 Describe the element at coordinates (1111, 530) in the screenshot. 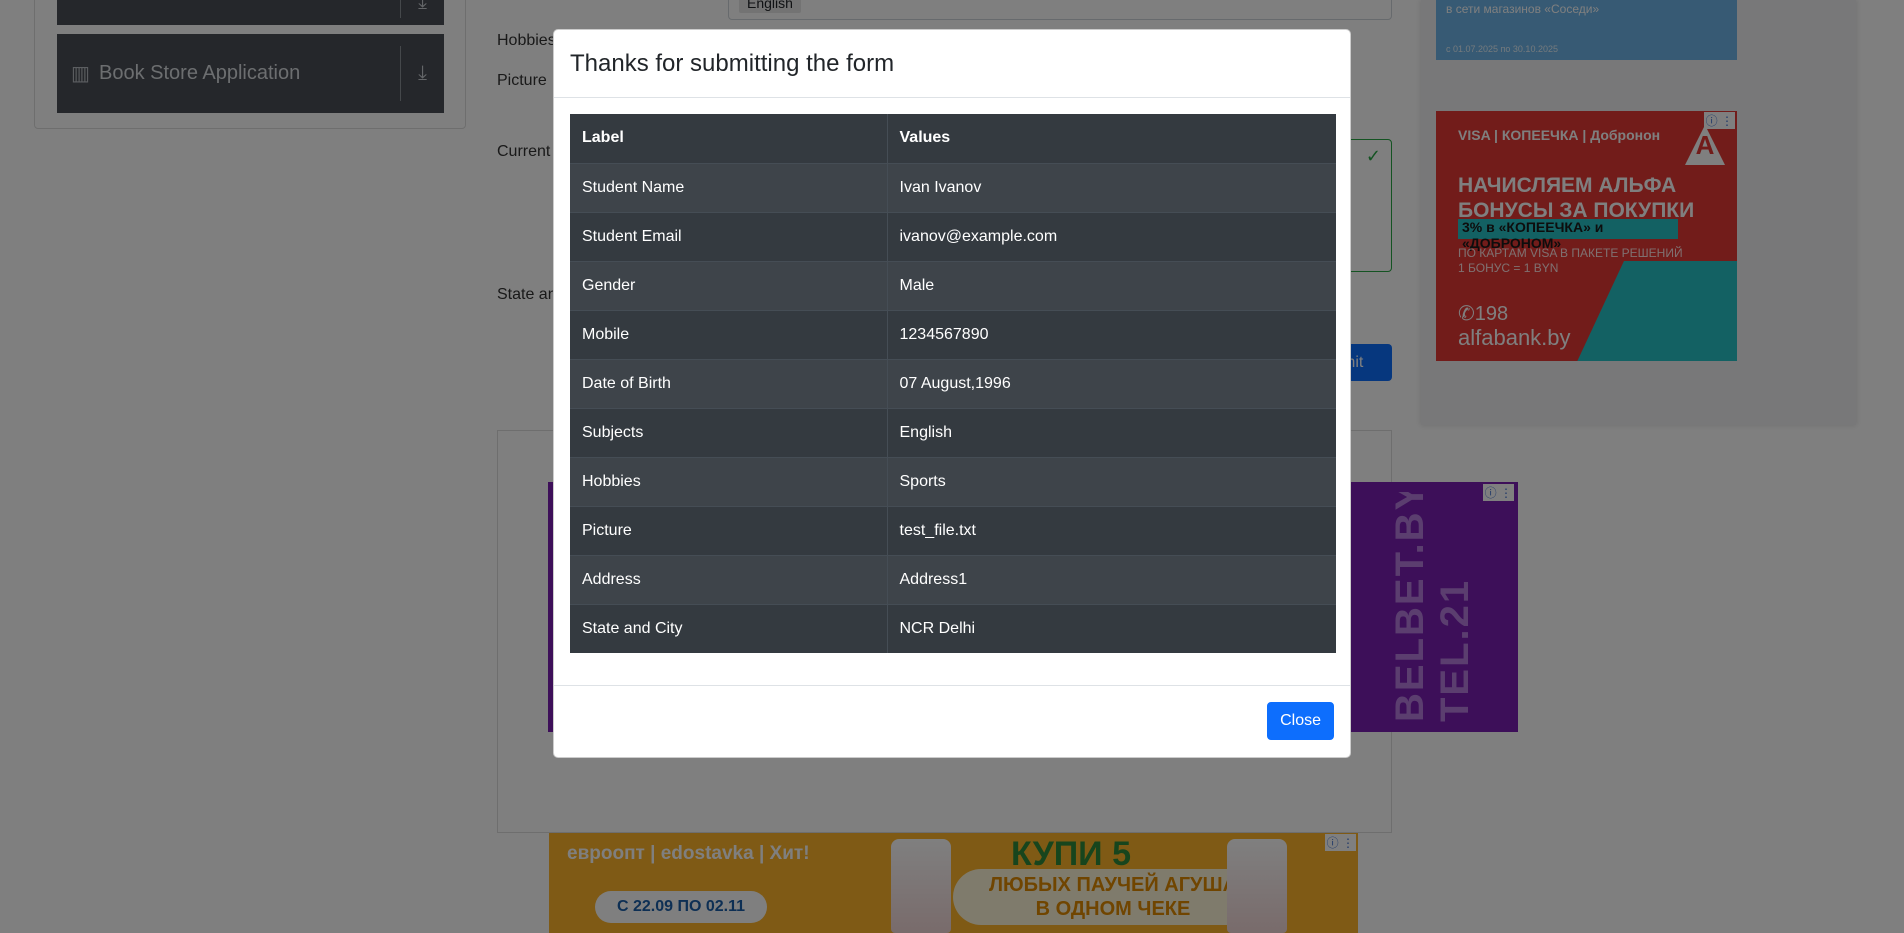

I see `row-value: test_file.txt` at that location.